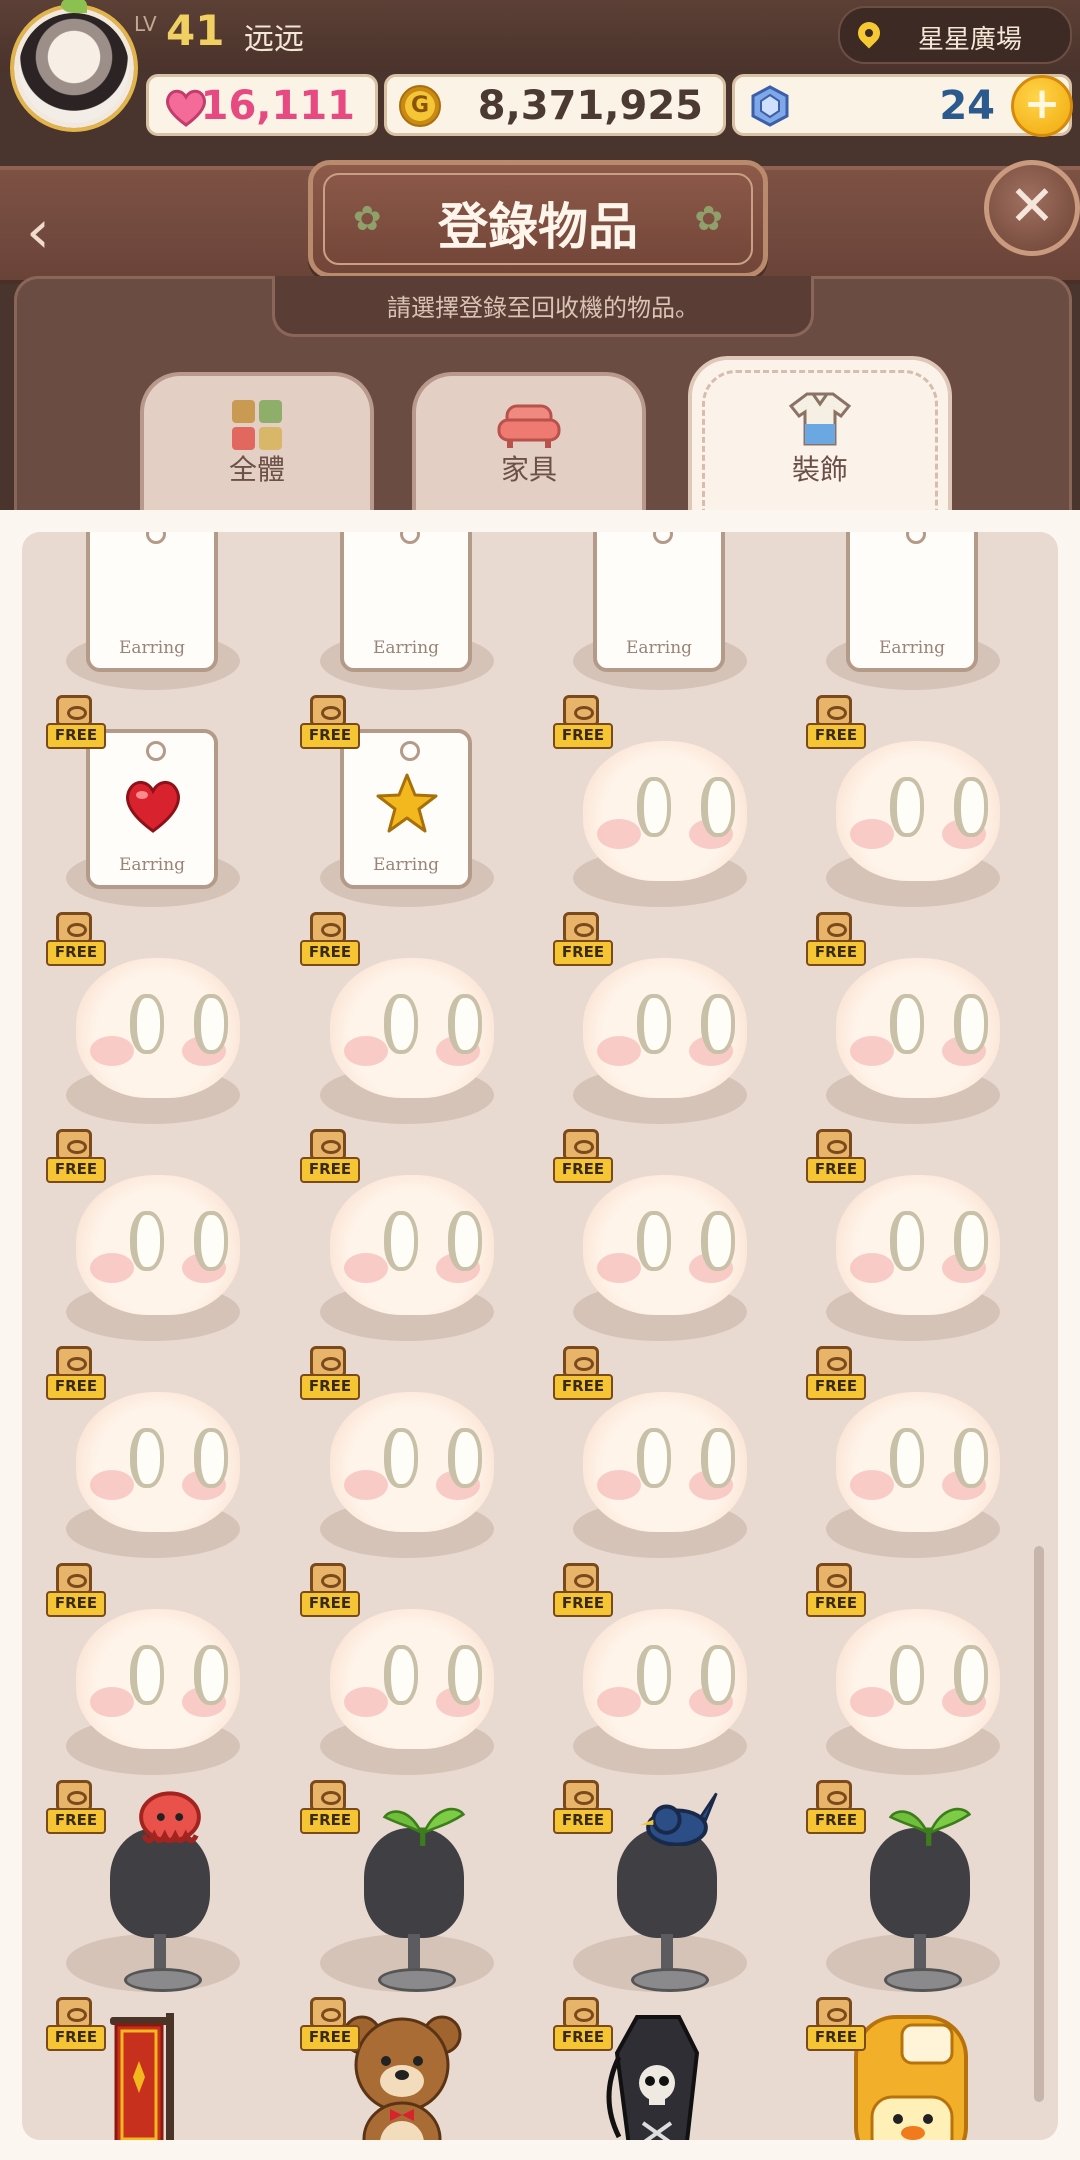  What do you see at coordinates (528, 469) in the screenshot?
I see `tab-label: 家具` at bounding box center [528, 469].